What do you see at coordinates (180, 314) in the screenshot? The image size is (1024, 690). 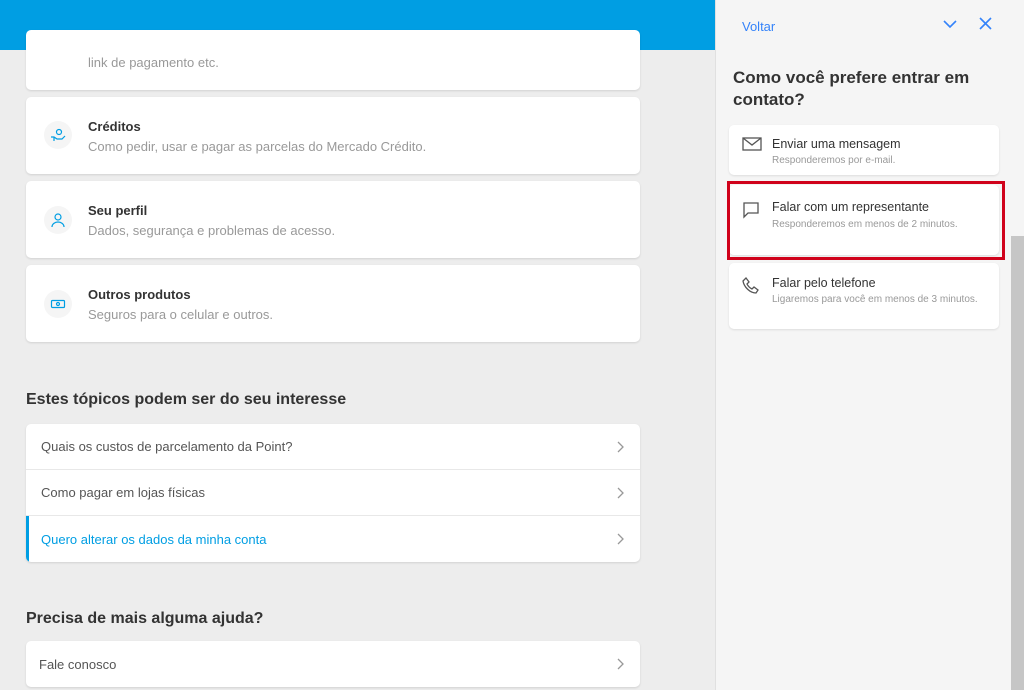 I see `card-desc: Seguros para o celular e outros.` at bounding box center [180, 314].